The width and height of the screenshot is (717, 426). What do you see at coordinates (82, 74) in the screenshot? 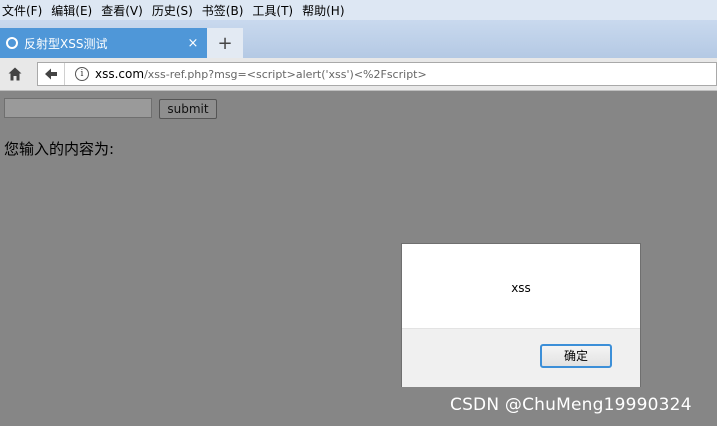
I see `info-icon: i` at bounding box center [82, 74].